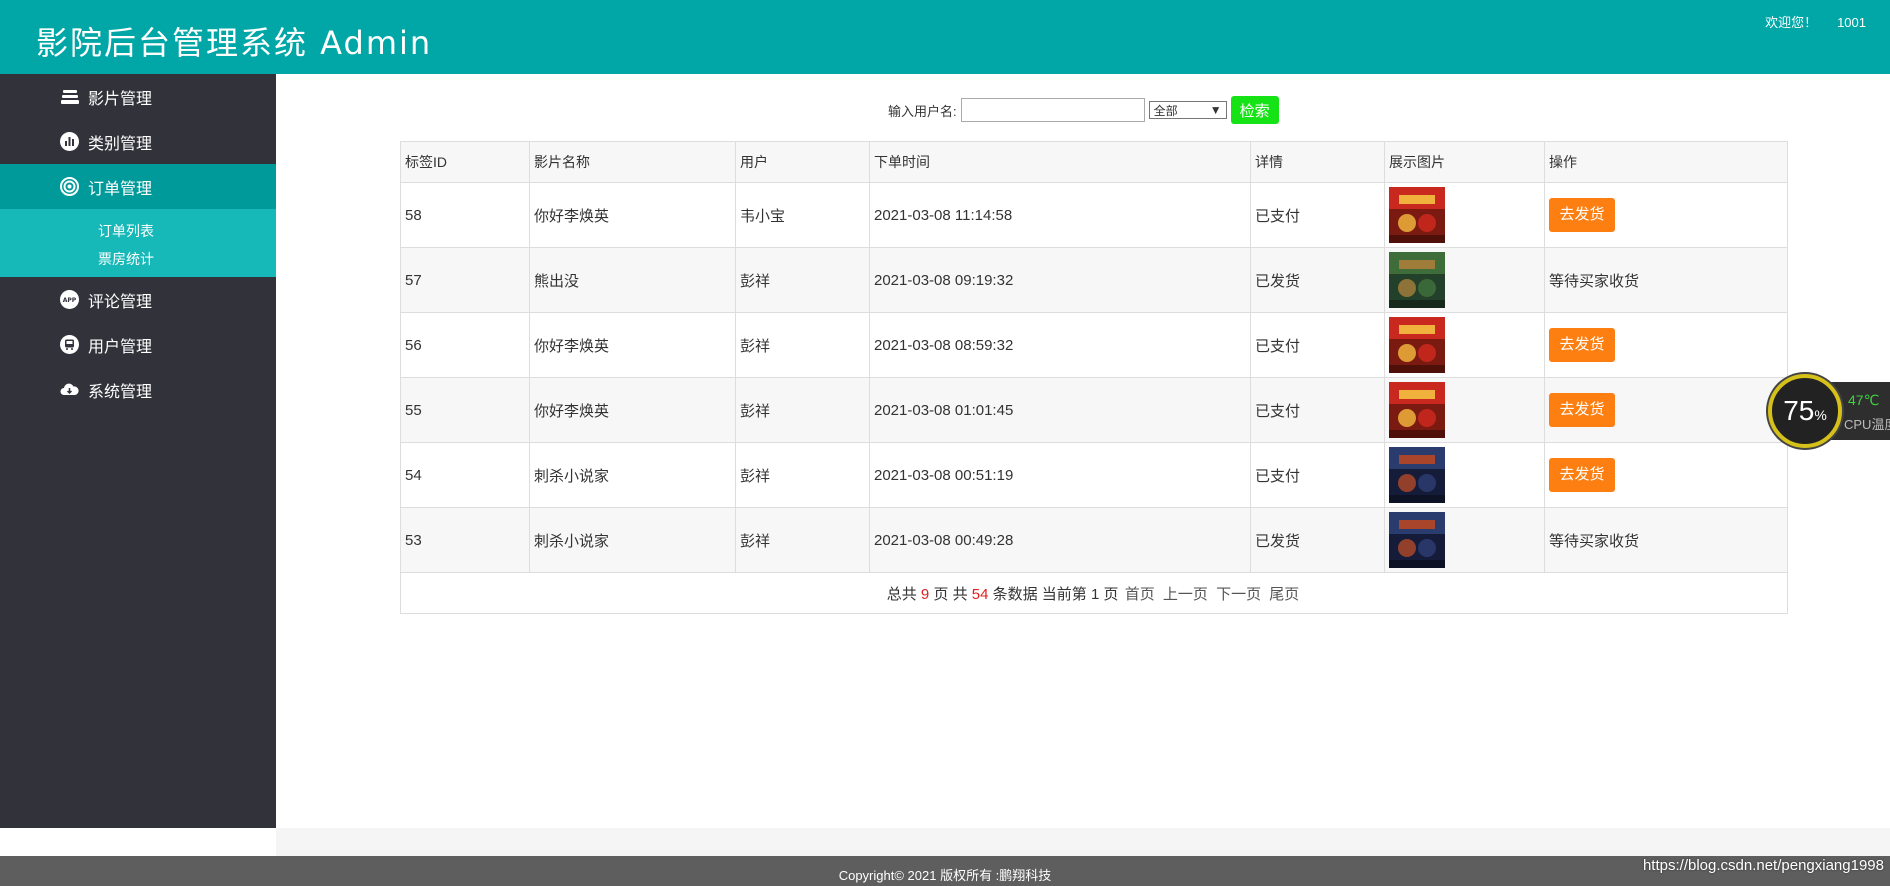 Image resolution: width=1890 pixels, height=886 pixels. I want to click on content-bottom-strip, so click(1083, 842).